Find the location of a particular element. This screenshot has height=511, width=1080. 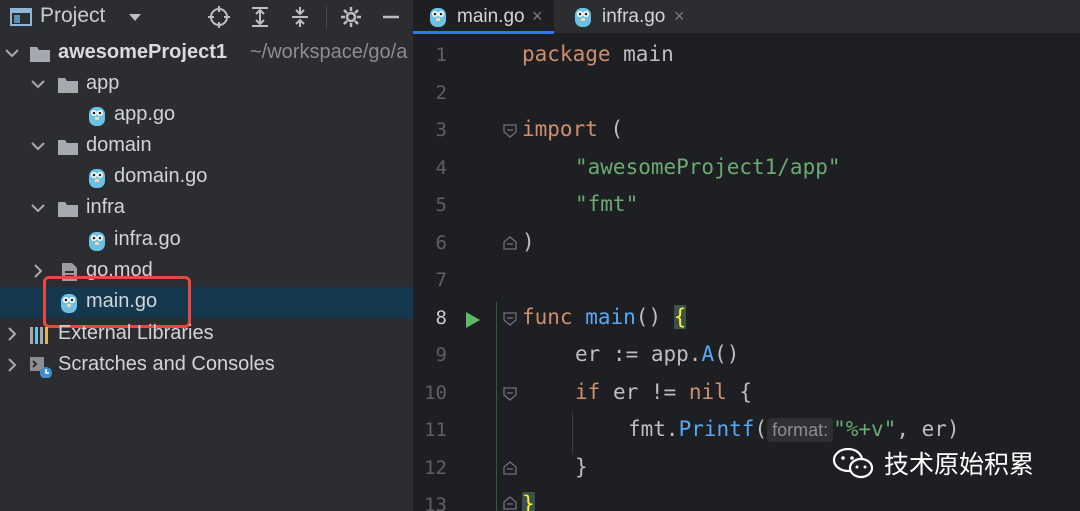

code-token: A is located at coordinates (708, 354).